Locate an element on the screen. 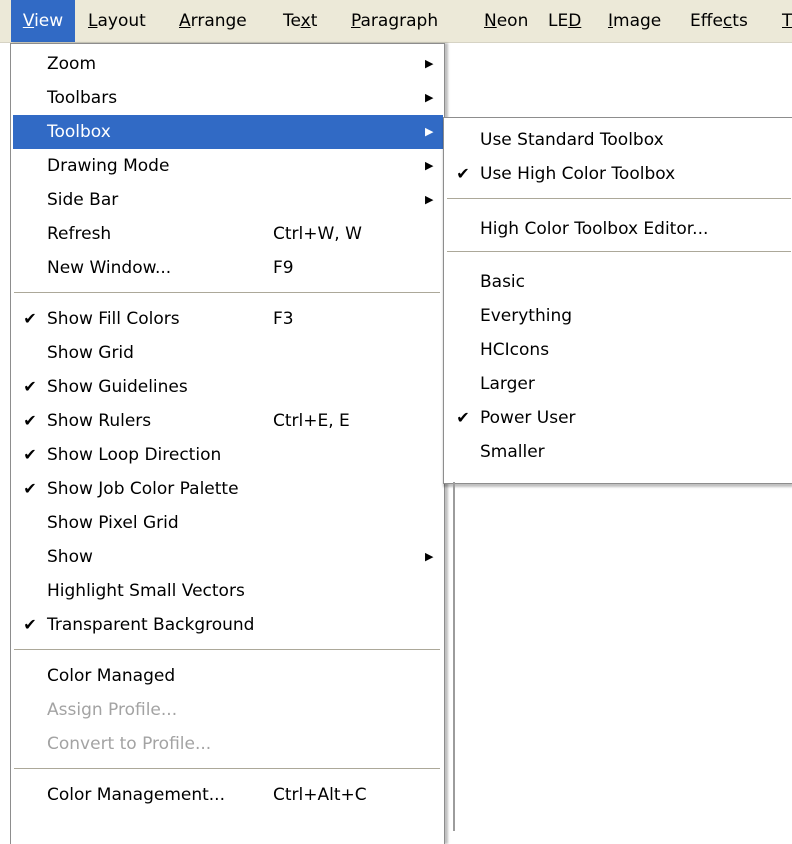 This screenshot has width=792, height=844. menu-item-use-standard-toolbox: Use Standard Toolbox is located at coordinates (619, 140).